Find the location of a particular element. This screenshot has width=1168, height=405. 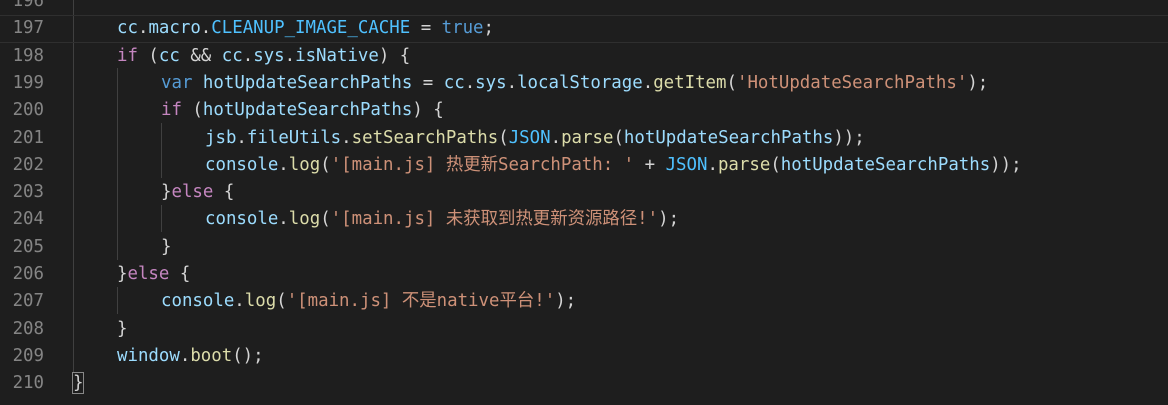

code-token: 'HotUpdateSearchPaths' is located at coordinates (852, 82).